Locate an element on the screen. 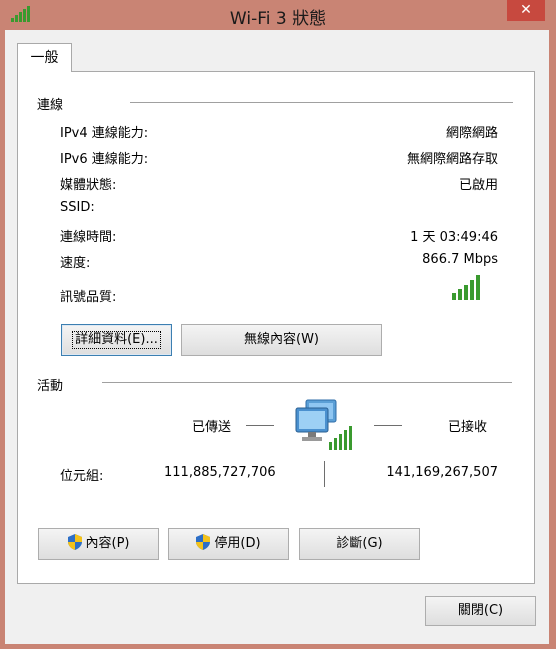 This screenshot has width=556, height=649. ssid-label: SSID: is located at coordinates (77, 207).